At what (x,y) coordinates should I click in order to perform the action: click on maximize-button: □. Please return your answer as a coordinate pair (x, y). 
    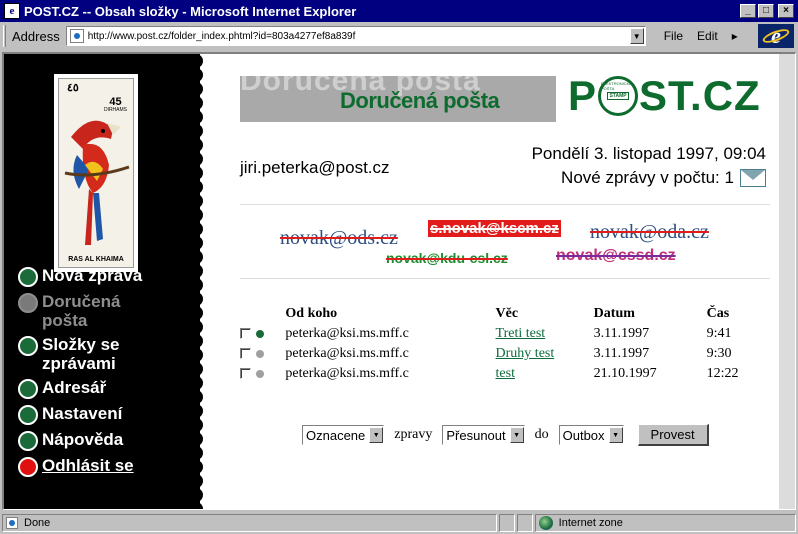
    Looking at the image, I should click on (766, 11).